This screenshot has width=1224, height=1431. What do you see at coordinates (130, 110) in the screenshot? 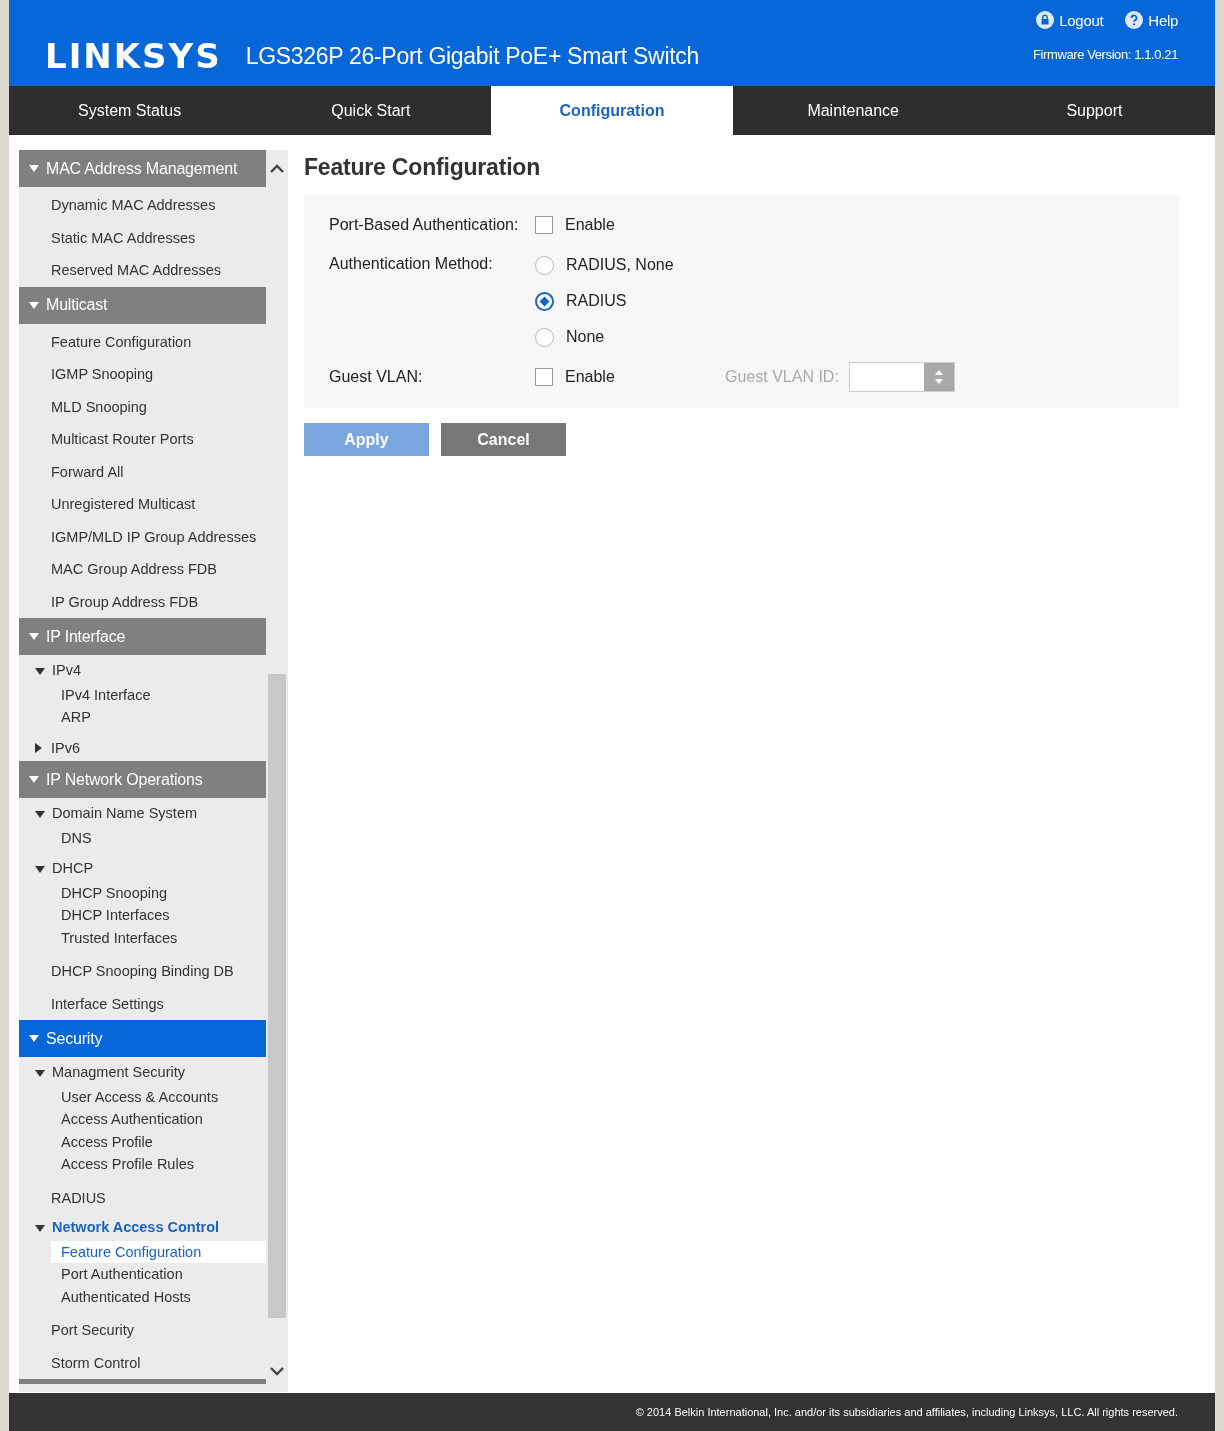
I see `nav-tab: System Status` at bounding box center [130, 110].